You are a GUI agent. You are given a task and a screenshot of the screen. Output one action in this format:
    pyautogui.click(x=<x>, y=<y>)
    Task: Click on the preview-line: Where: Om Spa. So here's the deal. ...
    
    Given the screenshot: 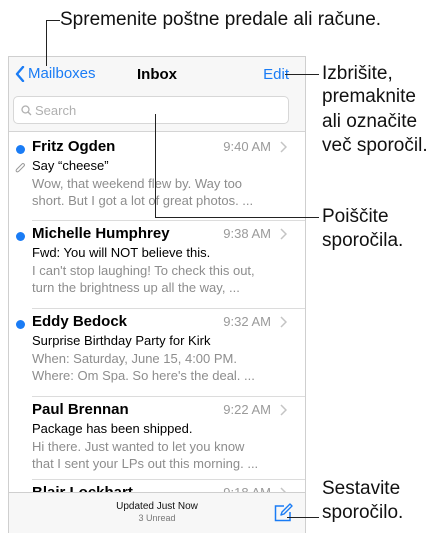 What is the action you would take?
    pyautogui.click(x=143, y=375)
    